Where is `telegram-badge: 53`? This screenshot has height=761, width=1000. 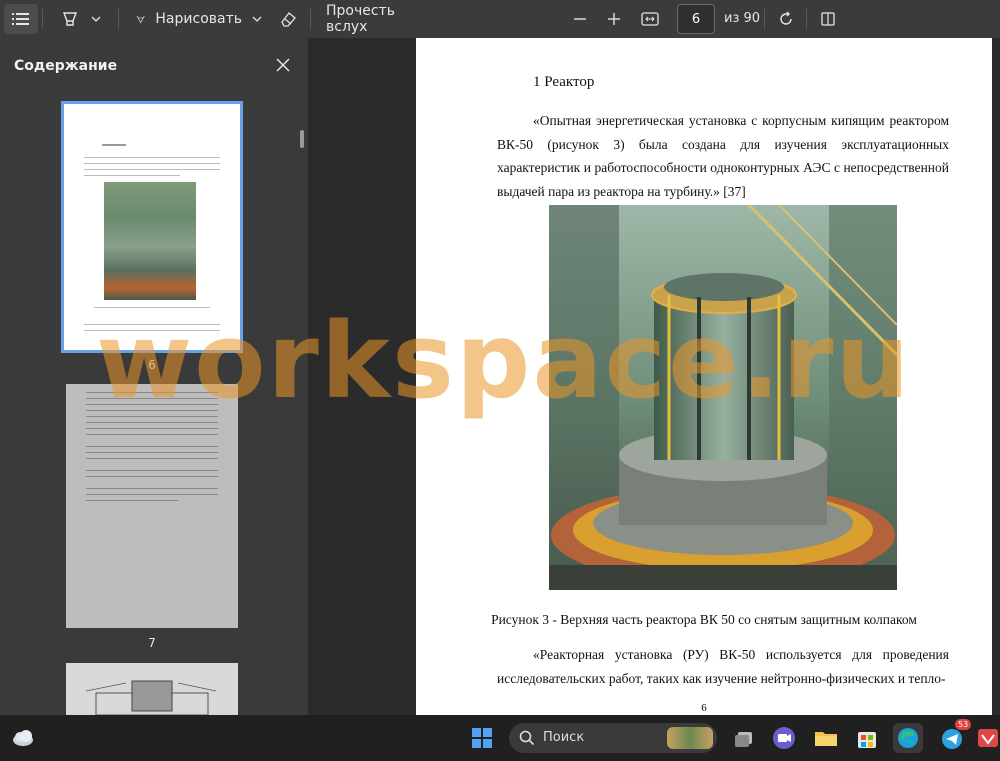
telegram-badge: 53 is located at coordinates (963, 724).